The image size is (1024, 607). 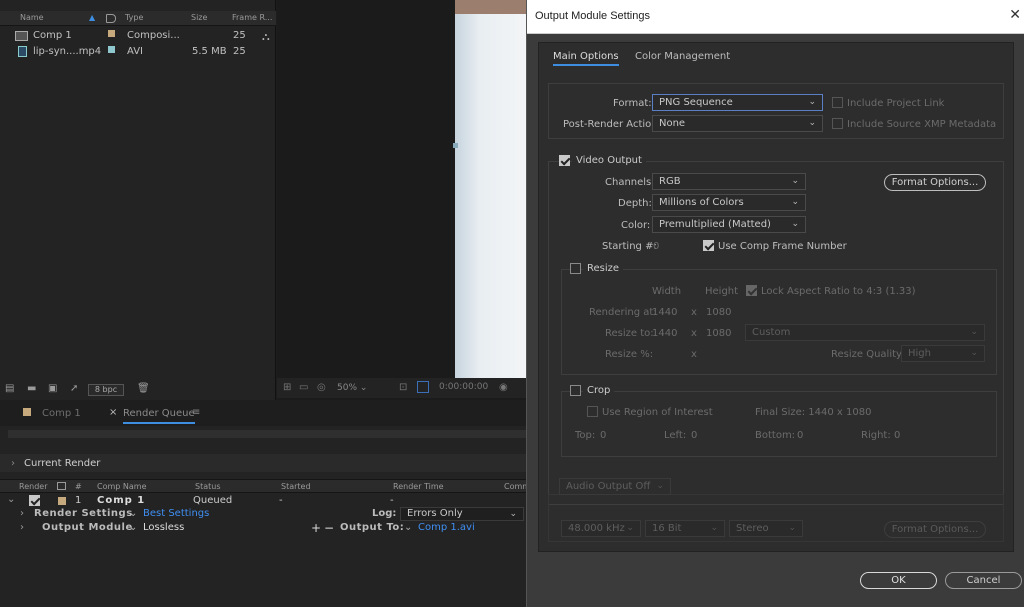 What do you see at coordinates (208, 486) in the screenshot?
I see `col-status: Status` at bounding box center [208, 486].